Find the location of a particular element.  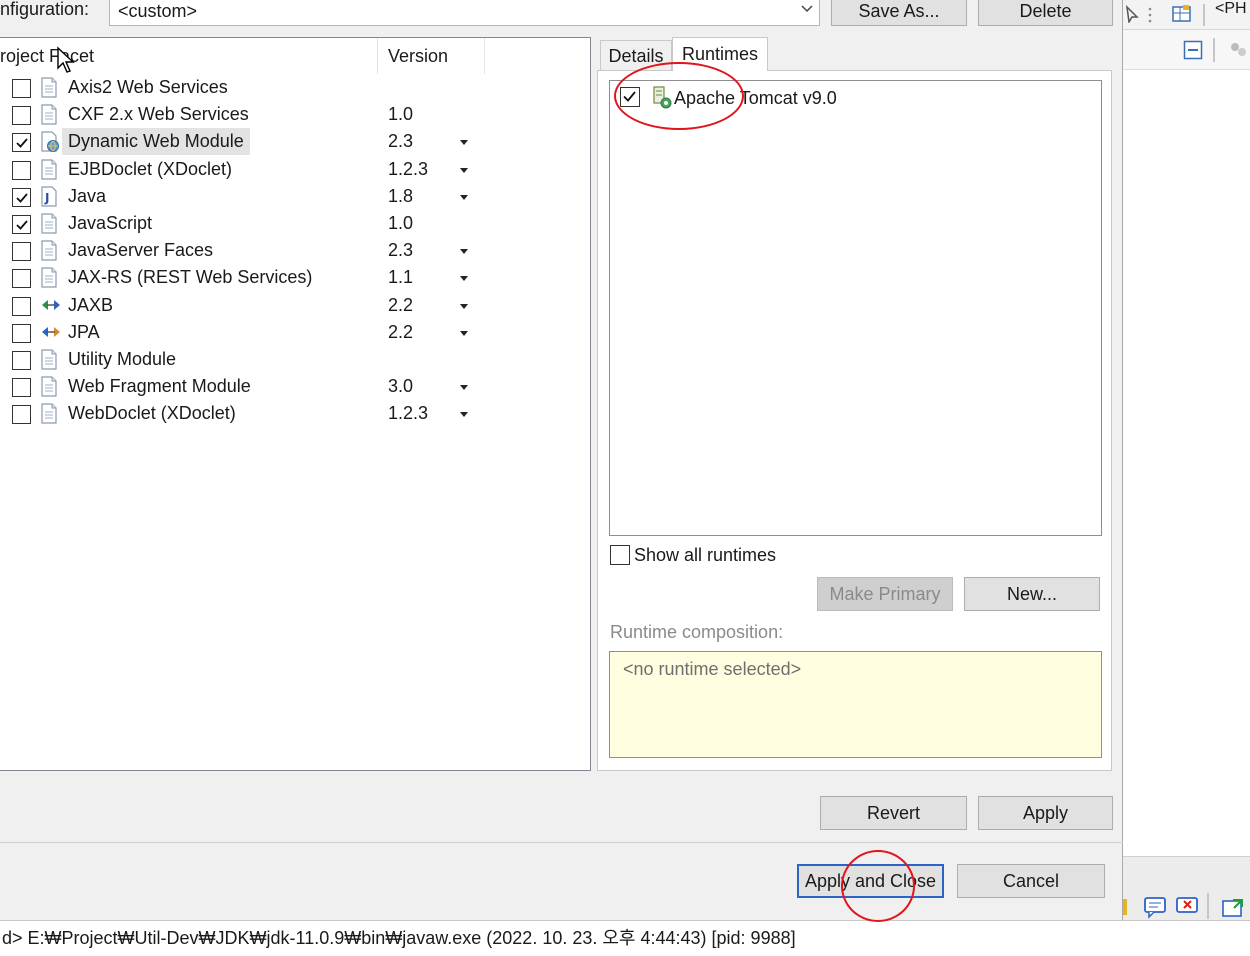

bottom-edge-icon is located at coordinates (1125, 907).